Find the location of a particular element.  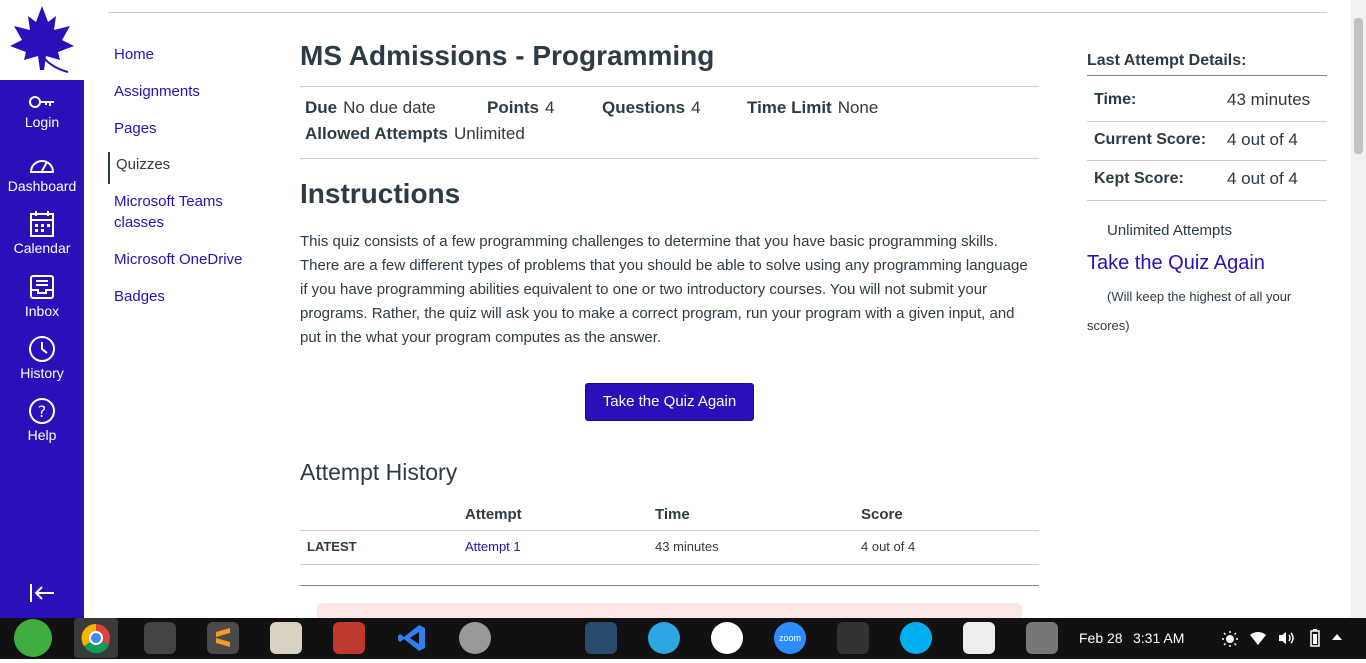

col-header-time: Time is located at coordinates (672, 514).